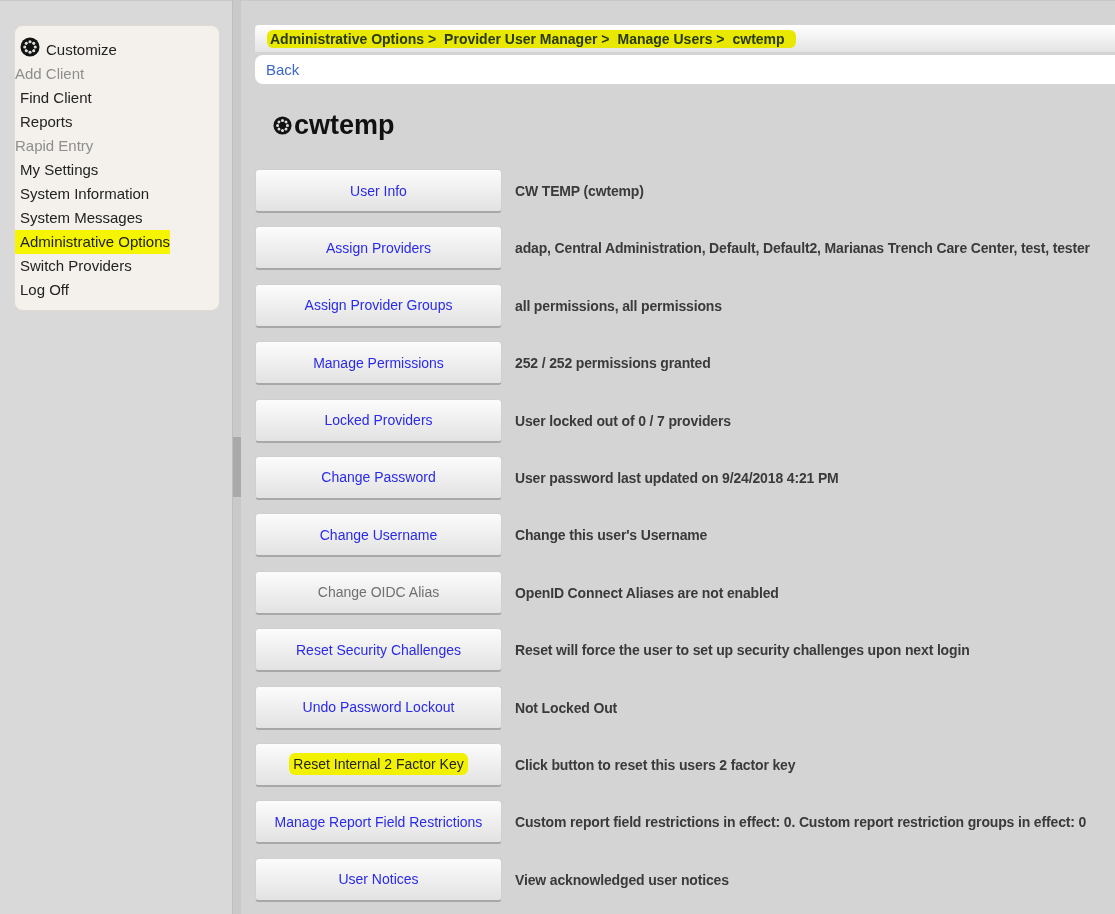 The width and height of the screenshot is (1115, 914). Describe the element at coordinates (613, 363) in the screenshot. I see `action-description: 252 / 252 permissions granted` at that location.